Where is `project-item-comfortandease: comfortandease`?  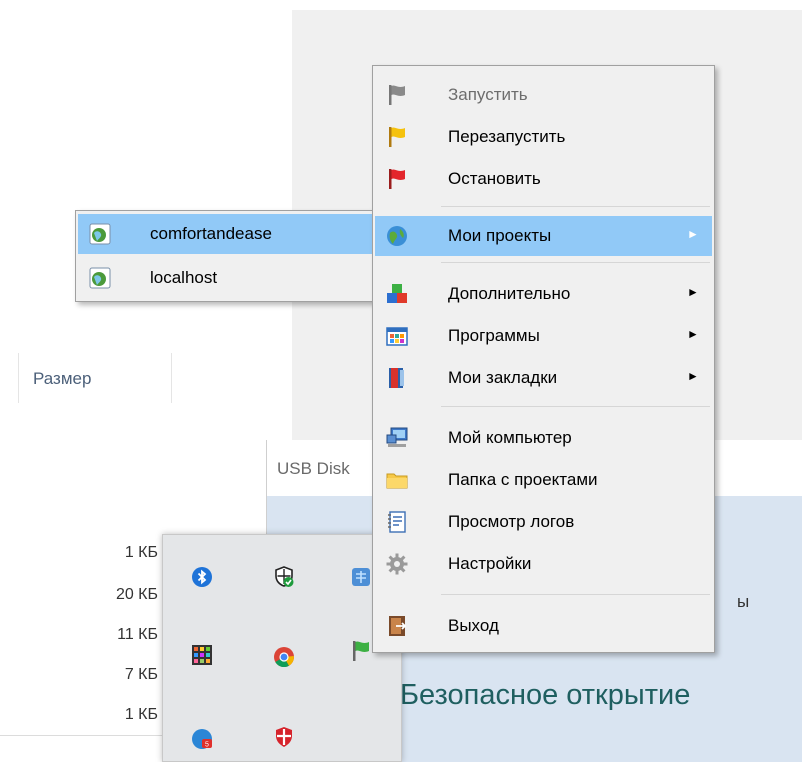 project-item-comfortandease: comfortandease is located at coordinates (225, 234).